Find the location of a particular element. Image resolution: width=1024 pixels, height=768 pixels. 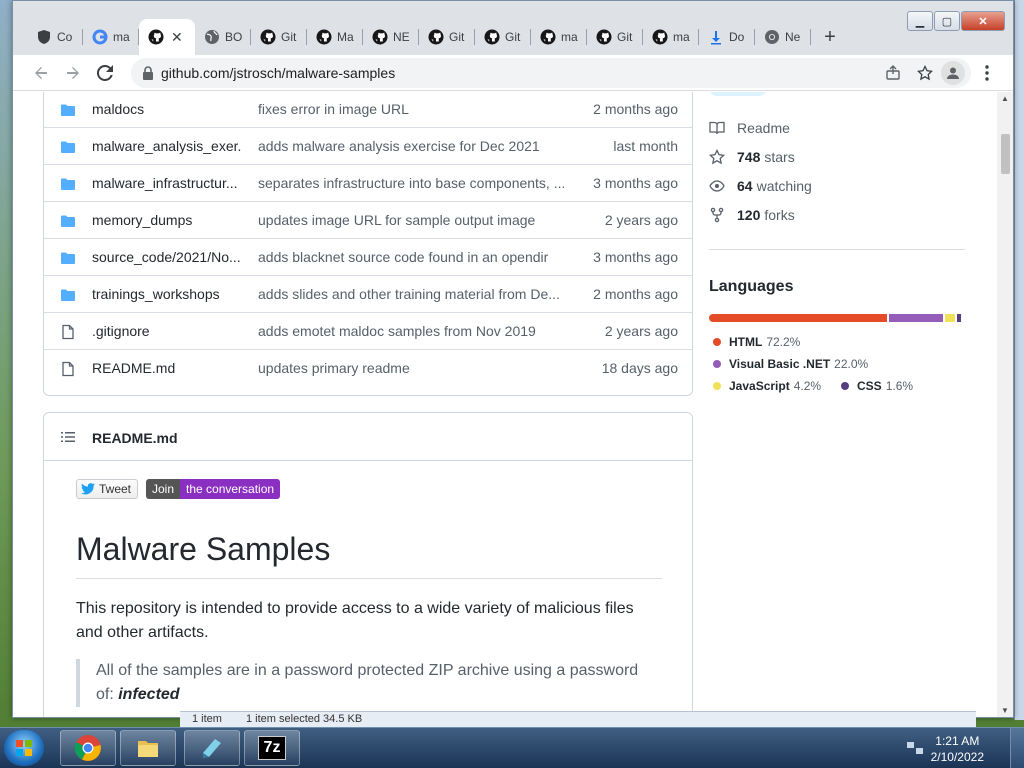

file-name: README.md is located at coordinates (167, 368).